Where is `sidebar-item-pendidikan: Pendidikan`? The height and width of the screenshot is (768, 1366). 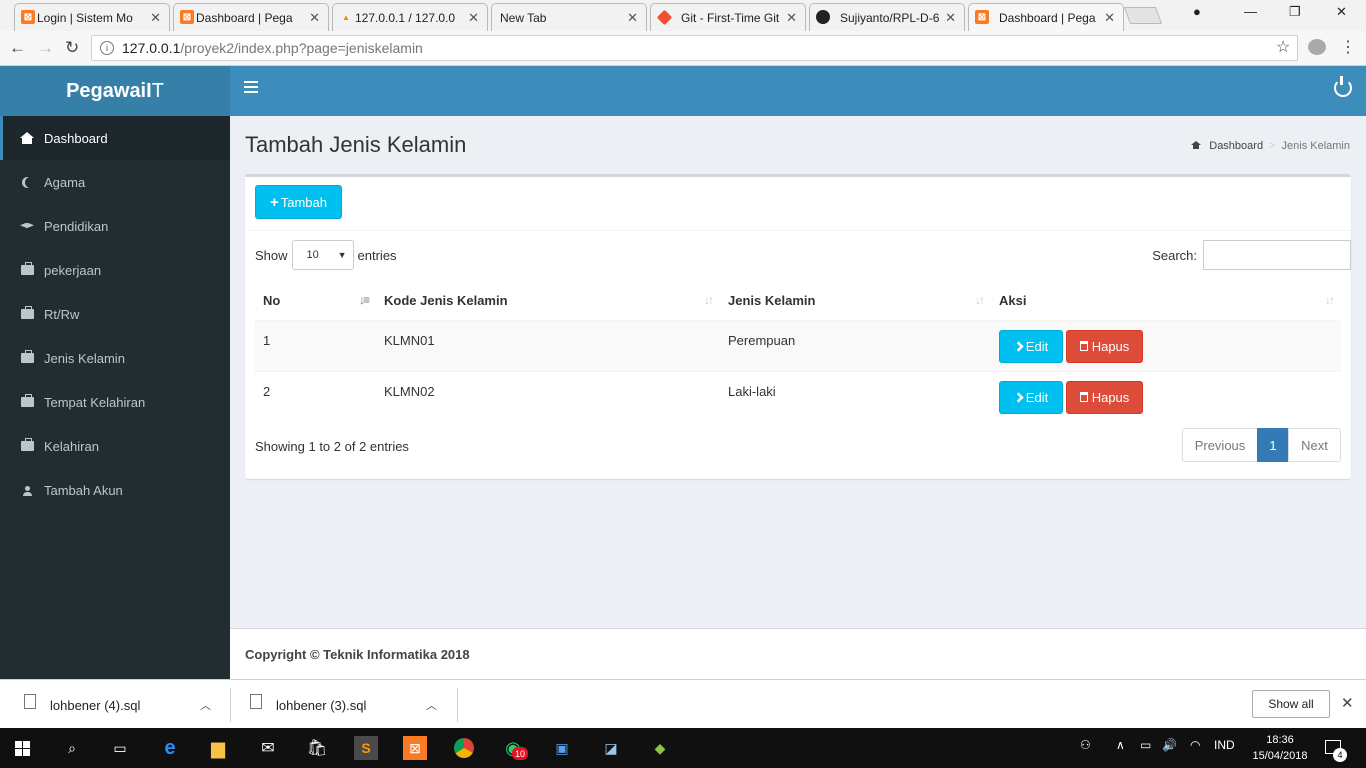 sidebar-item-pendidikan: Pendidikan is located at coordinates (115, 226).